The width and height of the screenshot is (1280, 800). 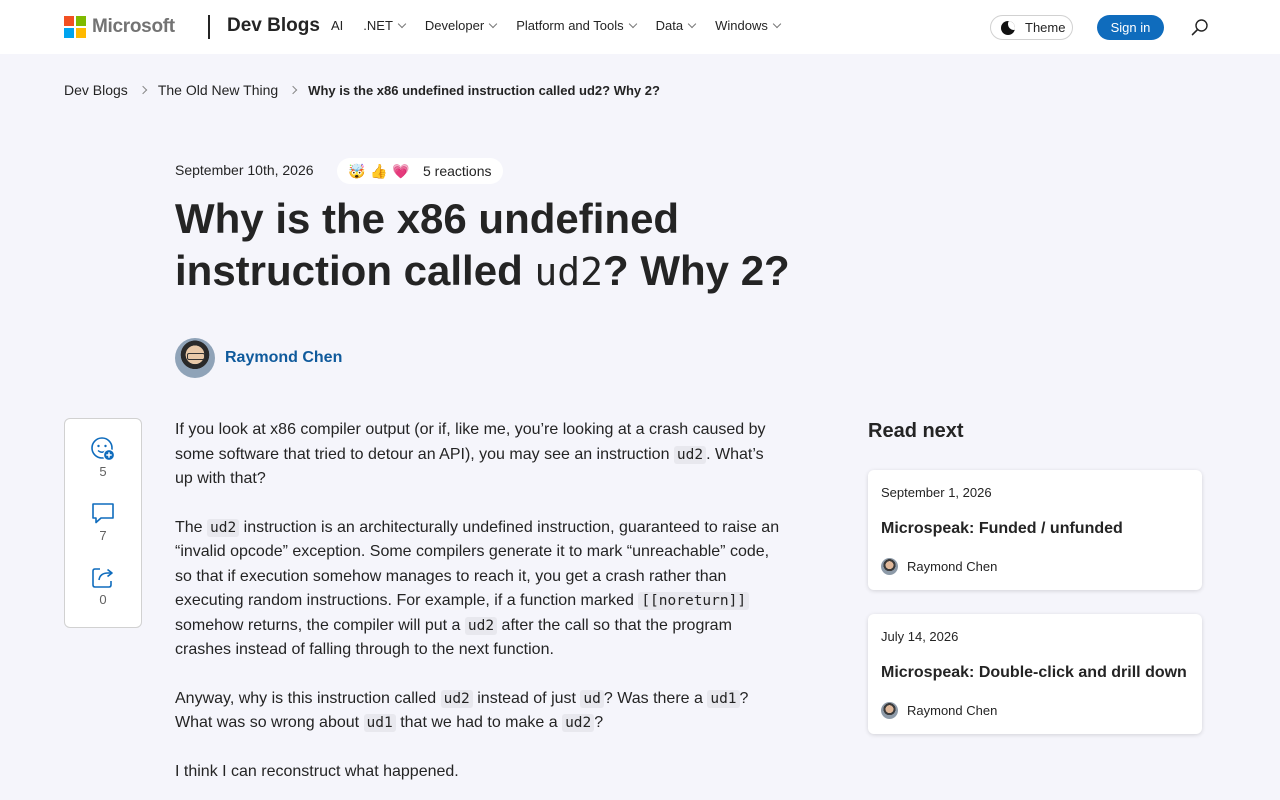 I want to click on card-title: Microspeak: Funded / unfunded, so click(x=1002, y=529).